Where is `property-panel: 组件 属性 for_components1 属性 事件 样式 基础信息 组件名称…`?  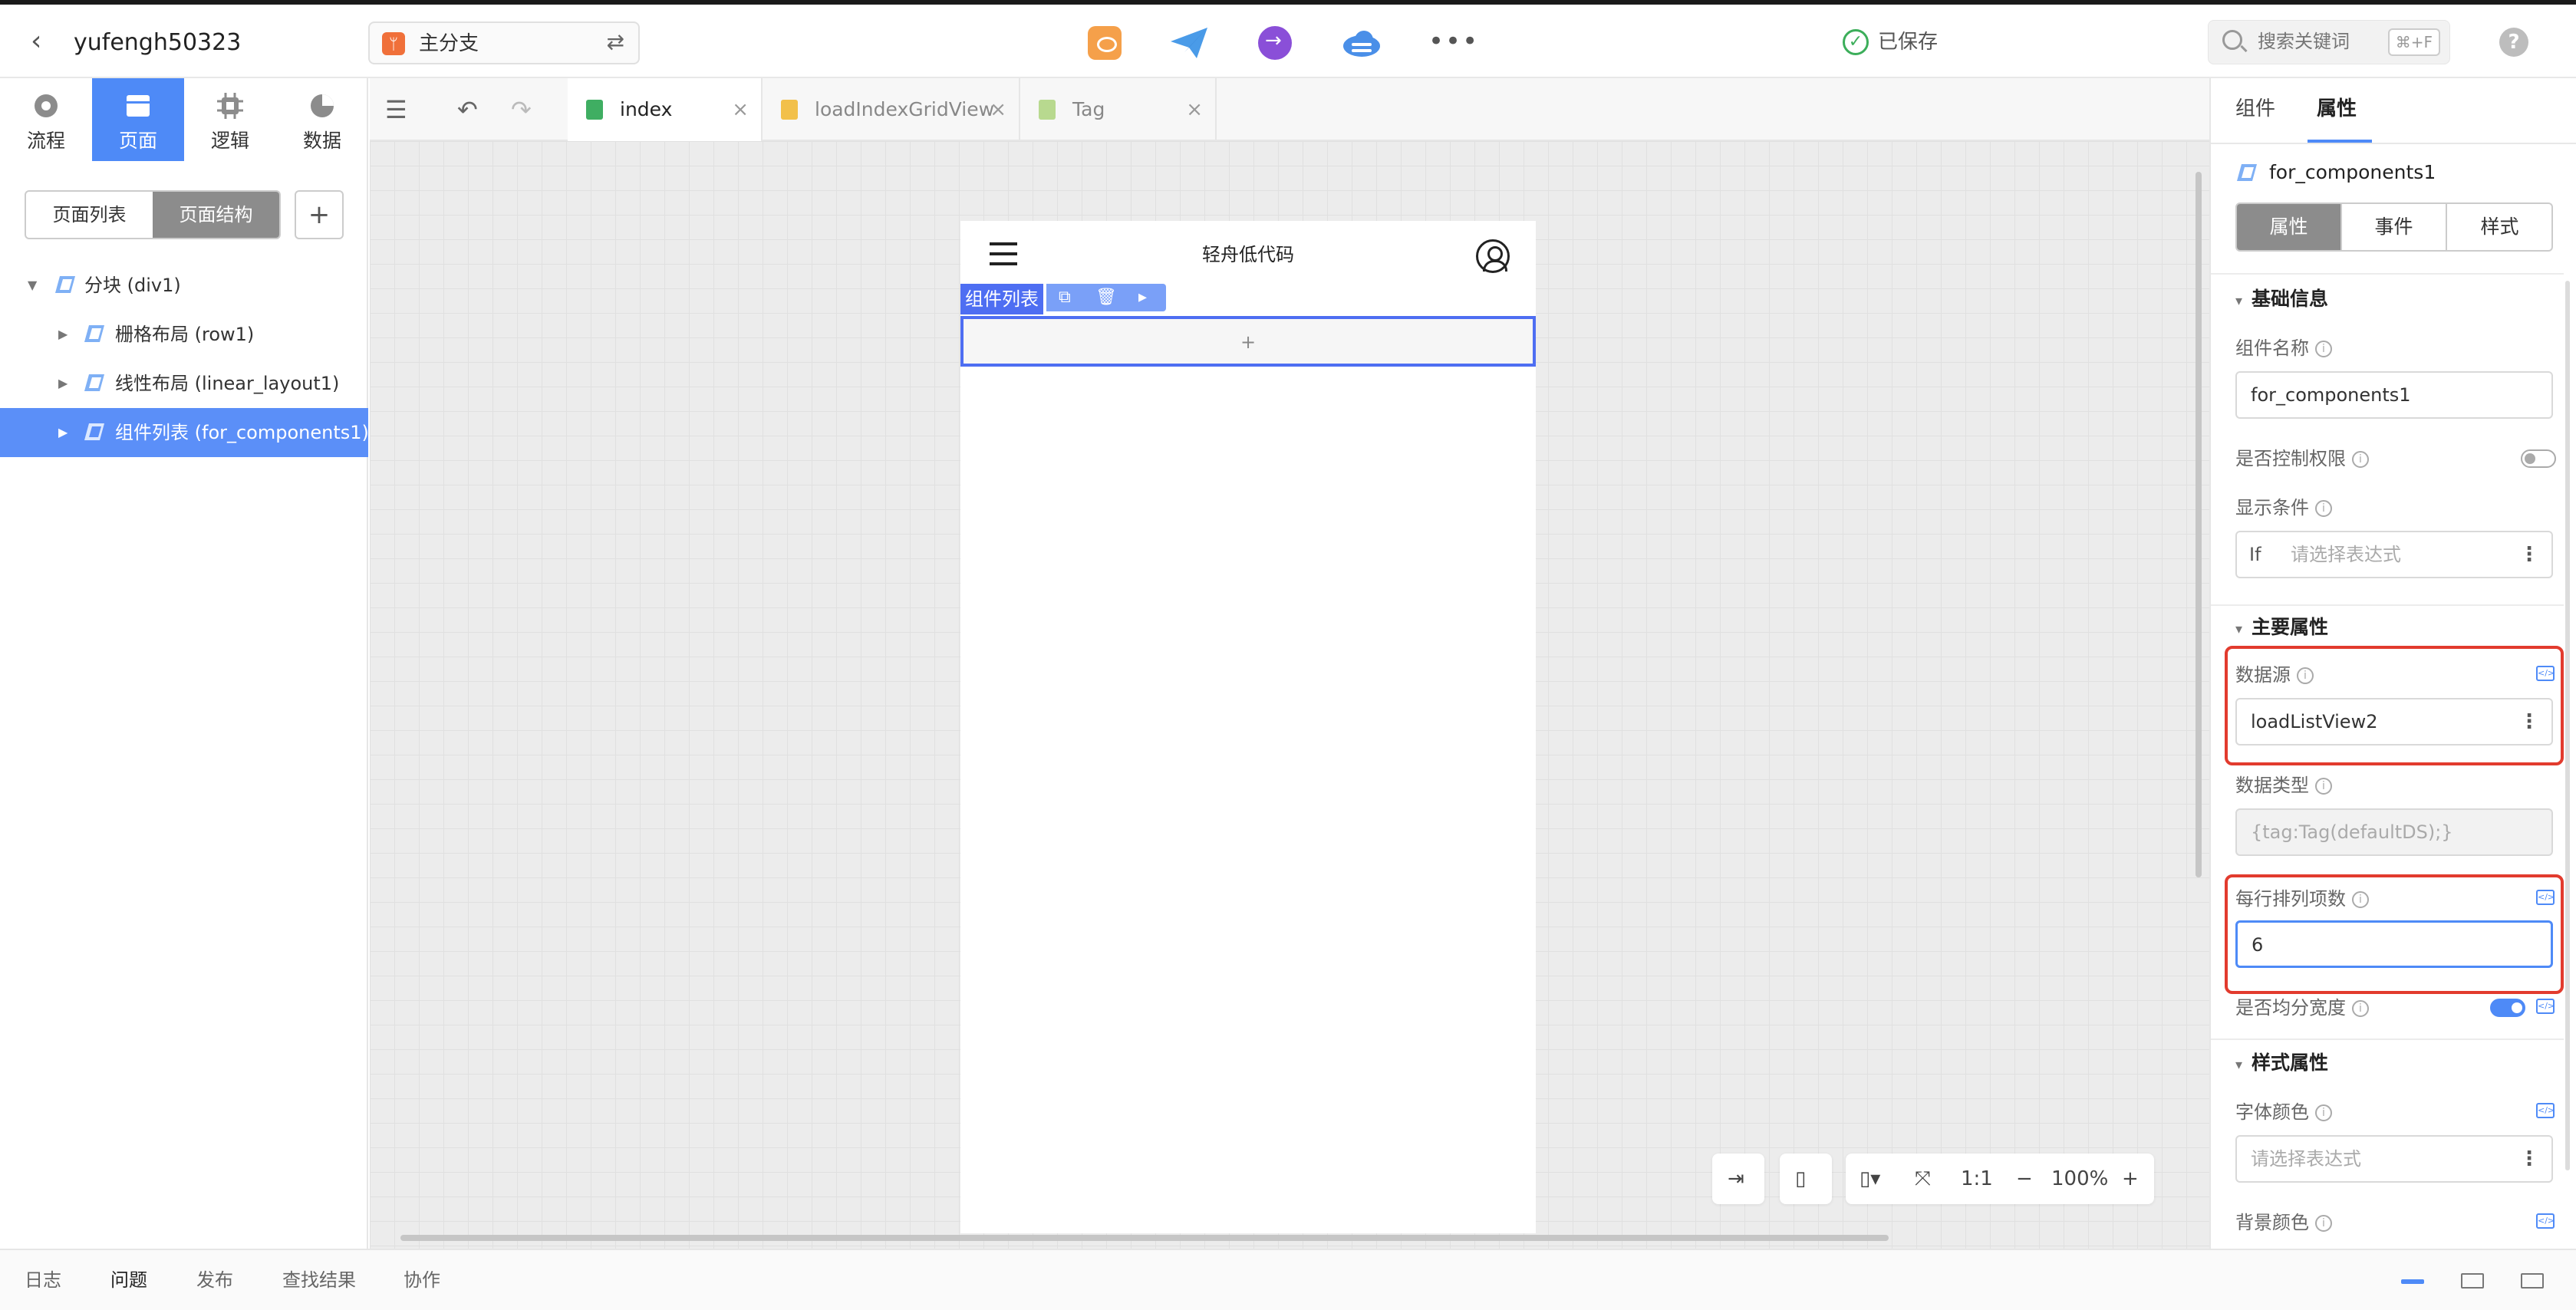 property-panel: 组件 属性 for_components1 属性 事件 样式 基础信息 组件名称… is located at coordinates (2392, 663).